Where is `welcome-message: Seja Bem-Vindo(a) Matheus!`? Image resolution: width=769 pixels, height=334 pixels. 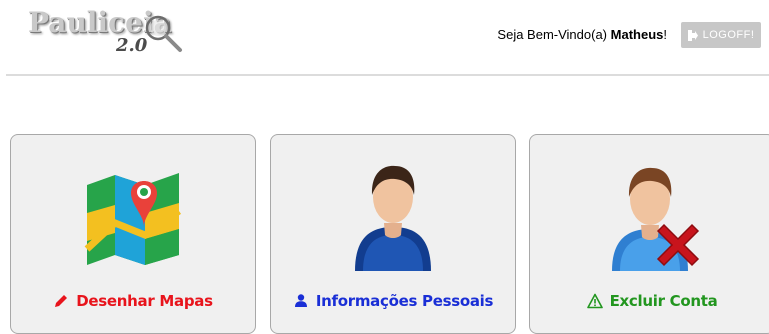 welcome-message: Seja Bem-Vindo(a) Matheus! is located at coordinates (582, 34).